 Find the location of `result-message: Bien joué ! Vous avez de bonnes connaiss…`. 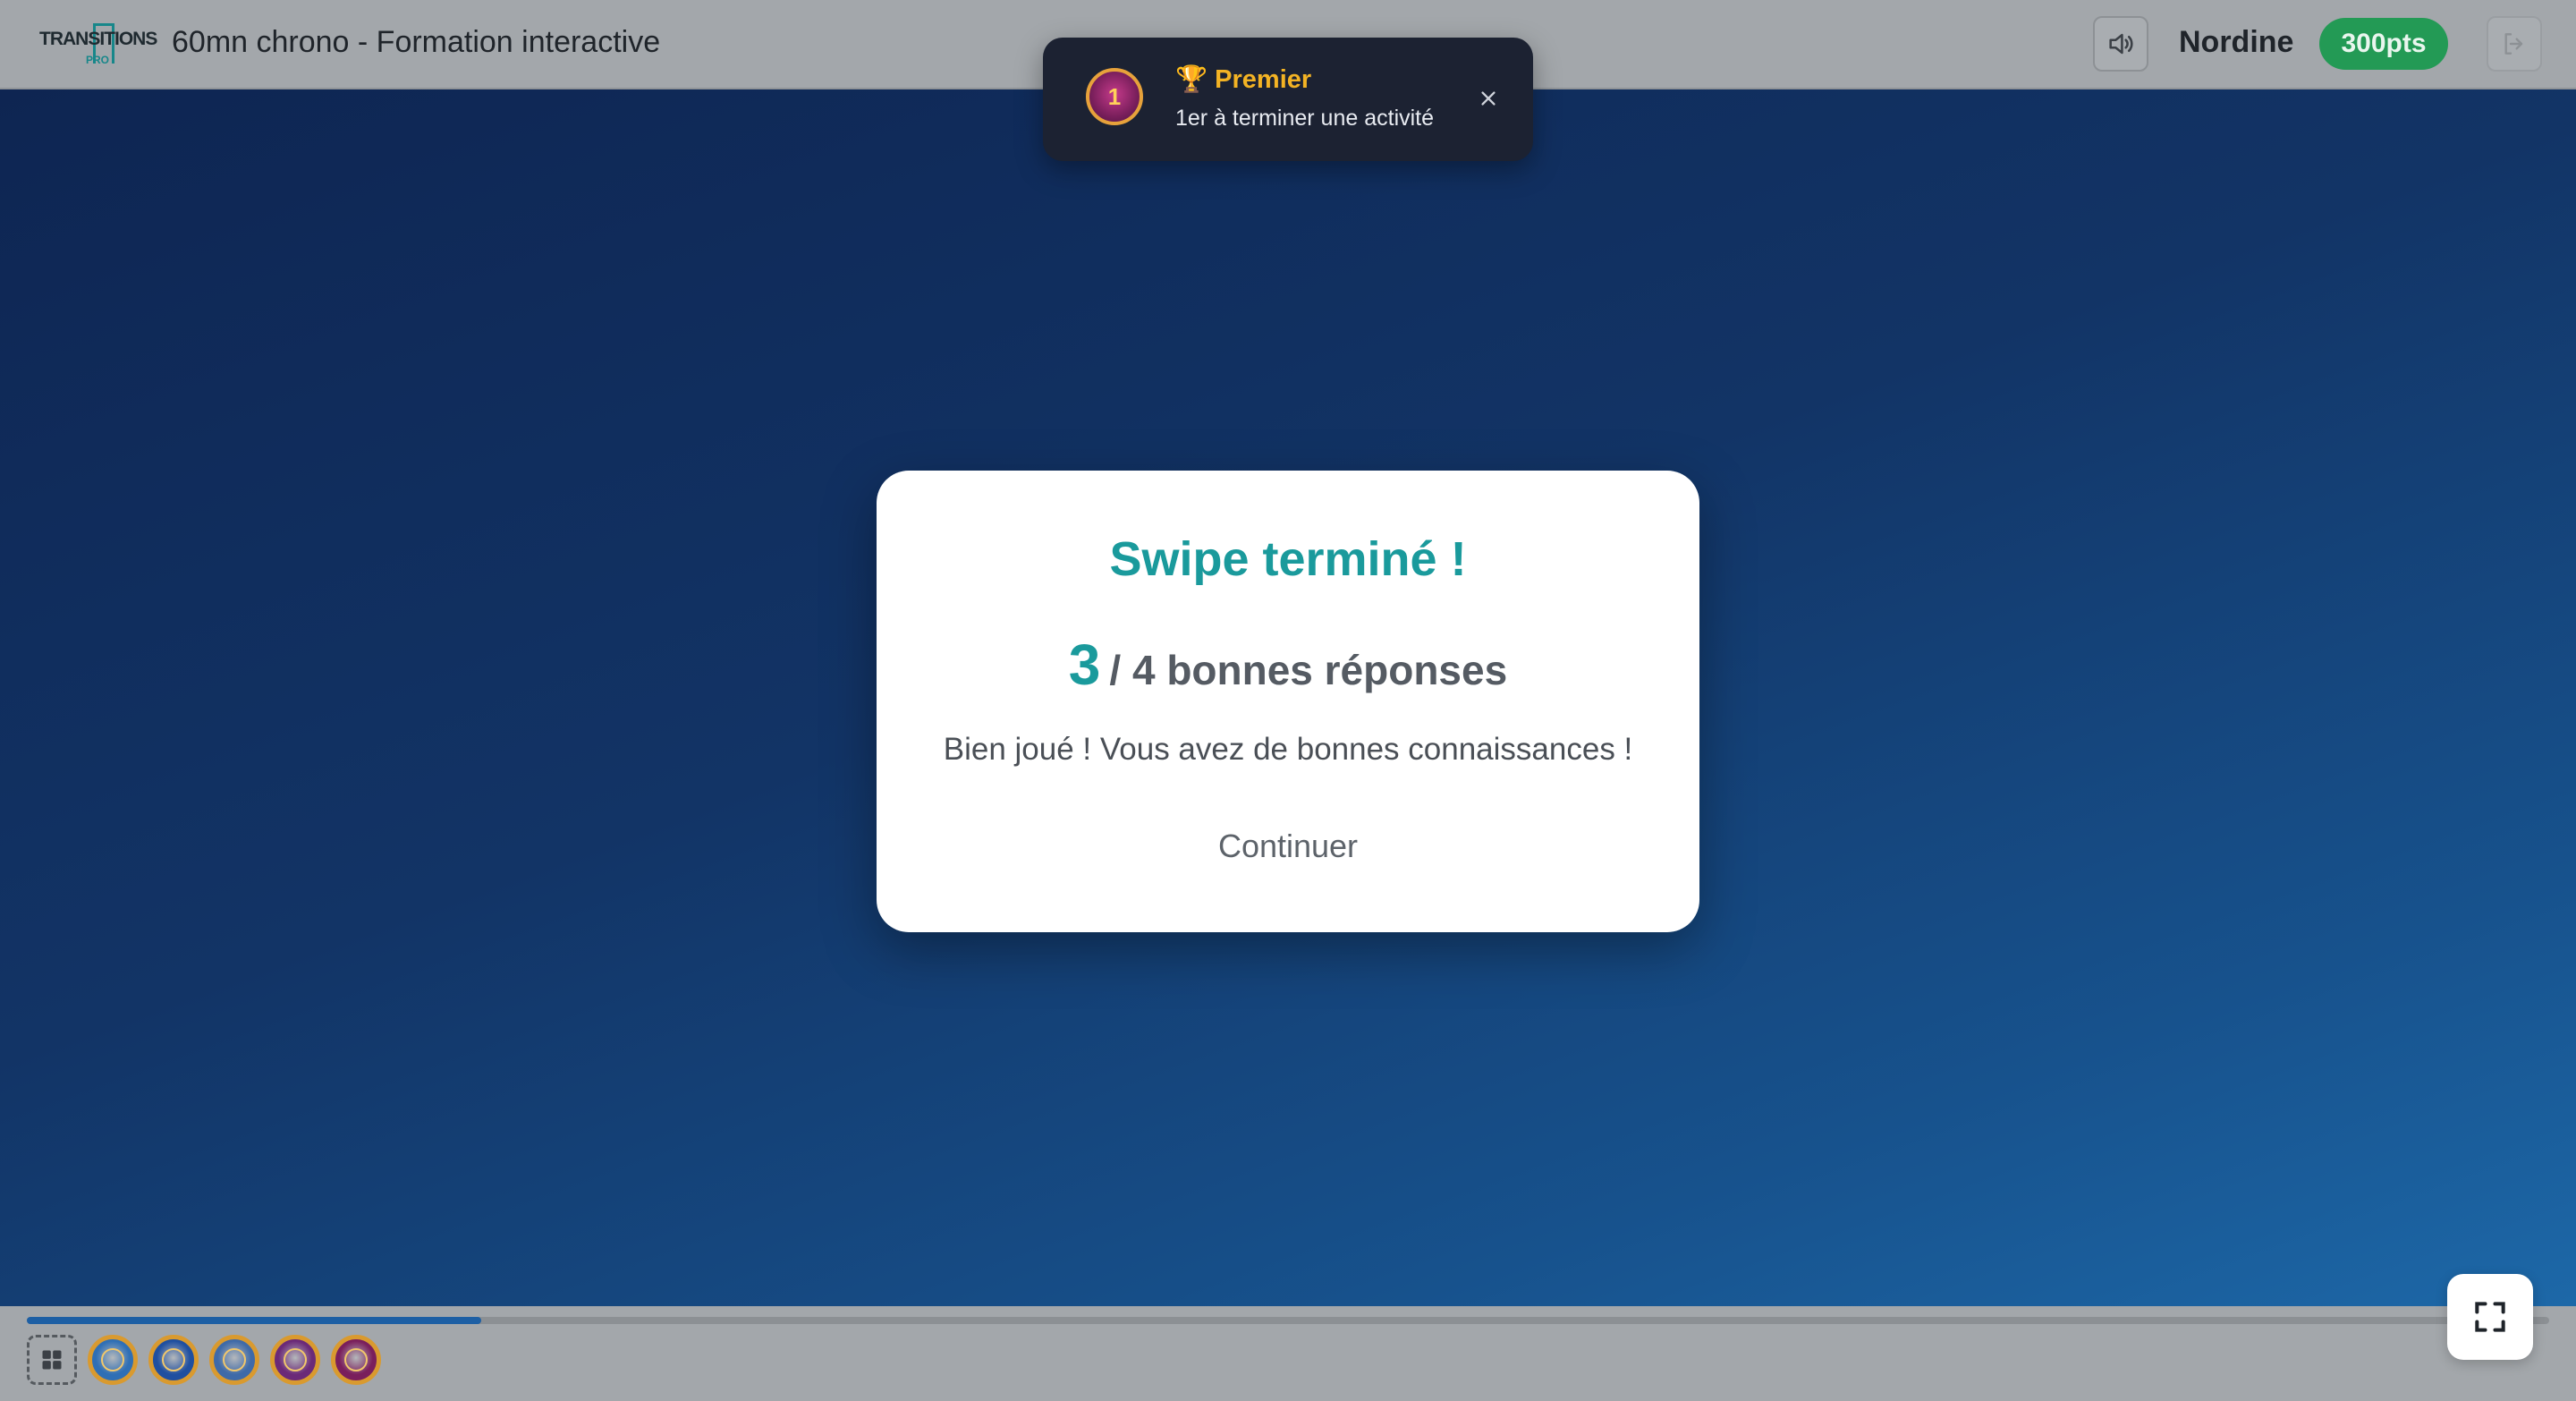

result-message: Bien joué ! Vous avez de bonnes connaiss… is located at coordinates (1288, 749).